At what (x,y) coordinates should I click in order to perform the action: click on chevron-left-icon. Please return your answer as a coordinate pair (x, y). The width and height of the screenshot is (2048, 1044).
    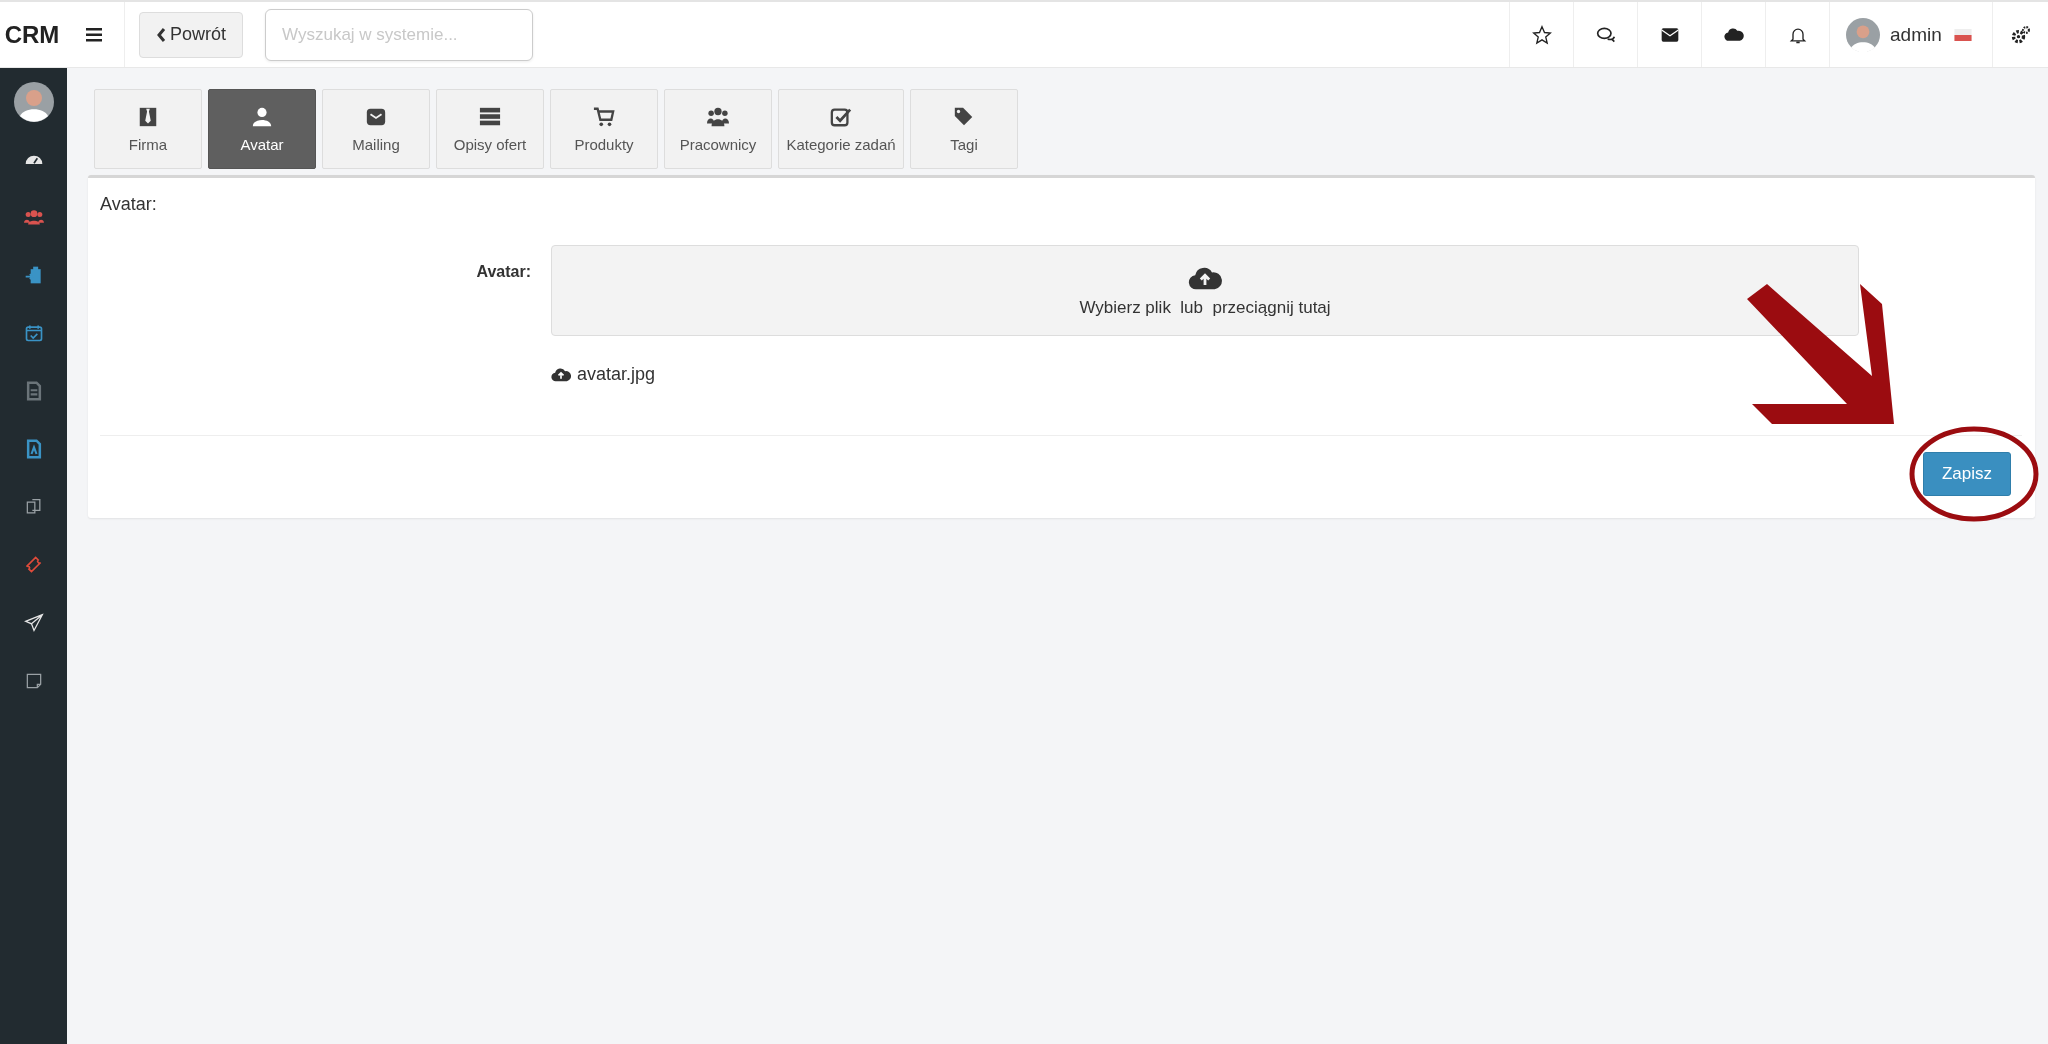
    Looking at the image, I should click on (161, 34).